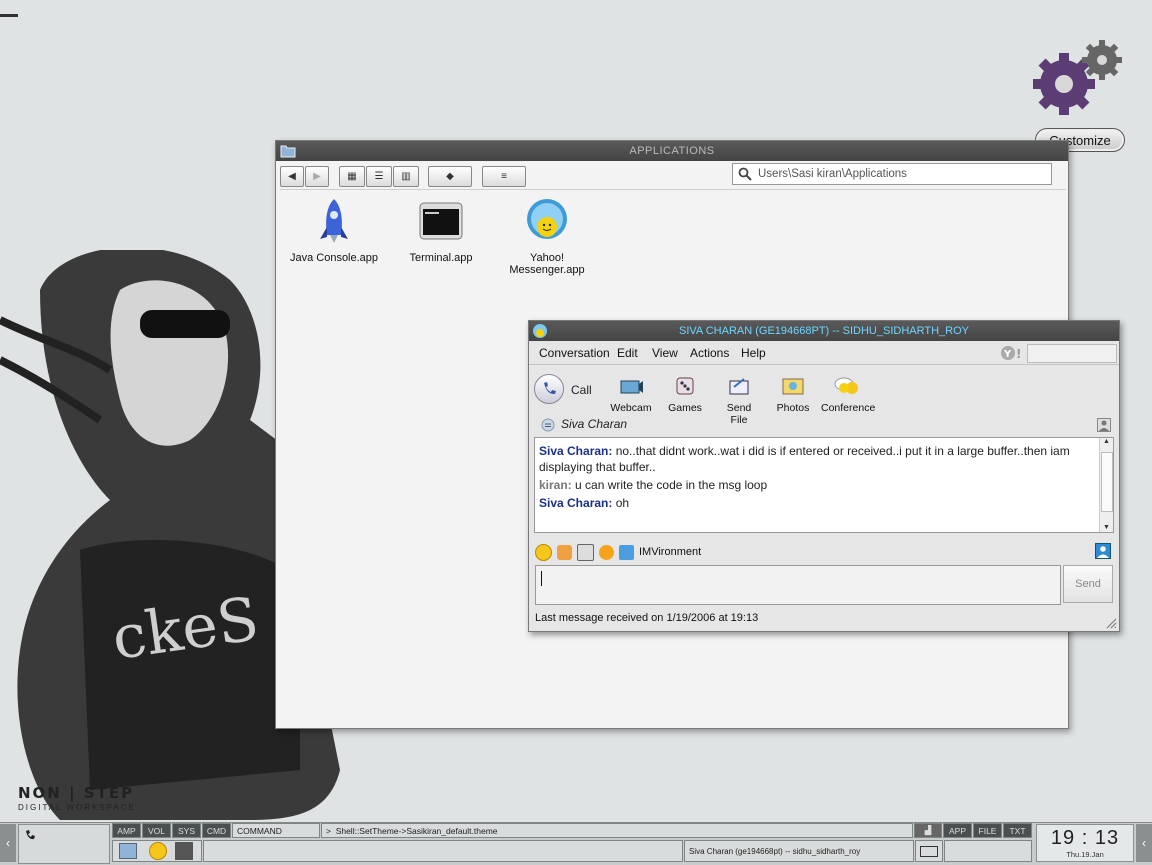 The width and height of the screenshot is (1152, 865). I want to click on contact-card-icon, so click(1104, 425).